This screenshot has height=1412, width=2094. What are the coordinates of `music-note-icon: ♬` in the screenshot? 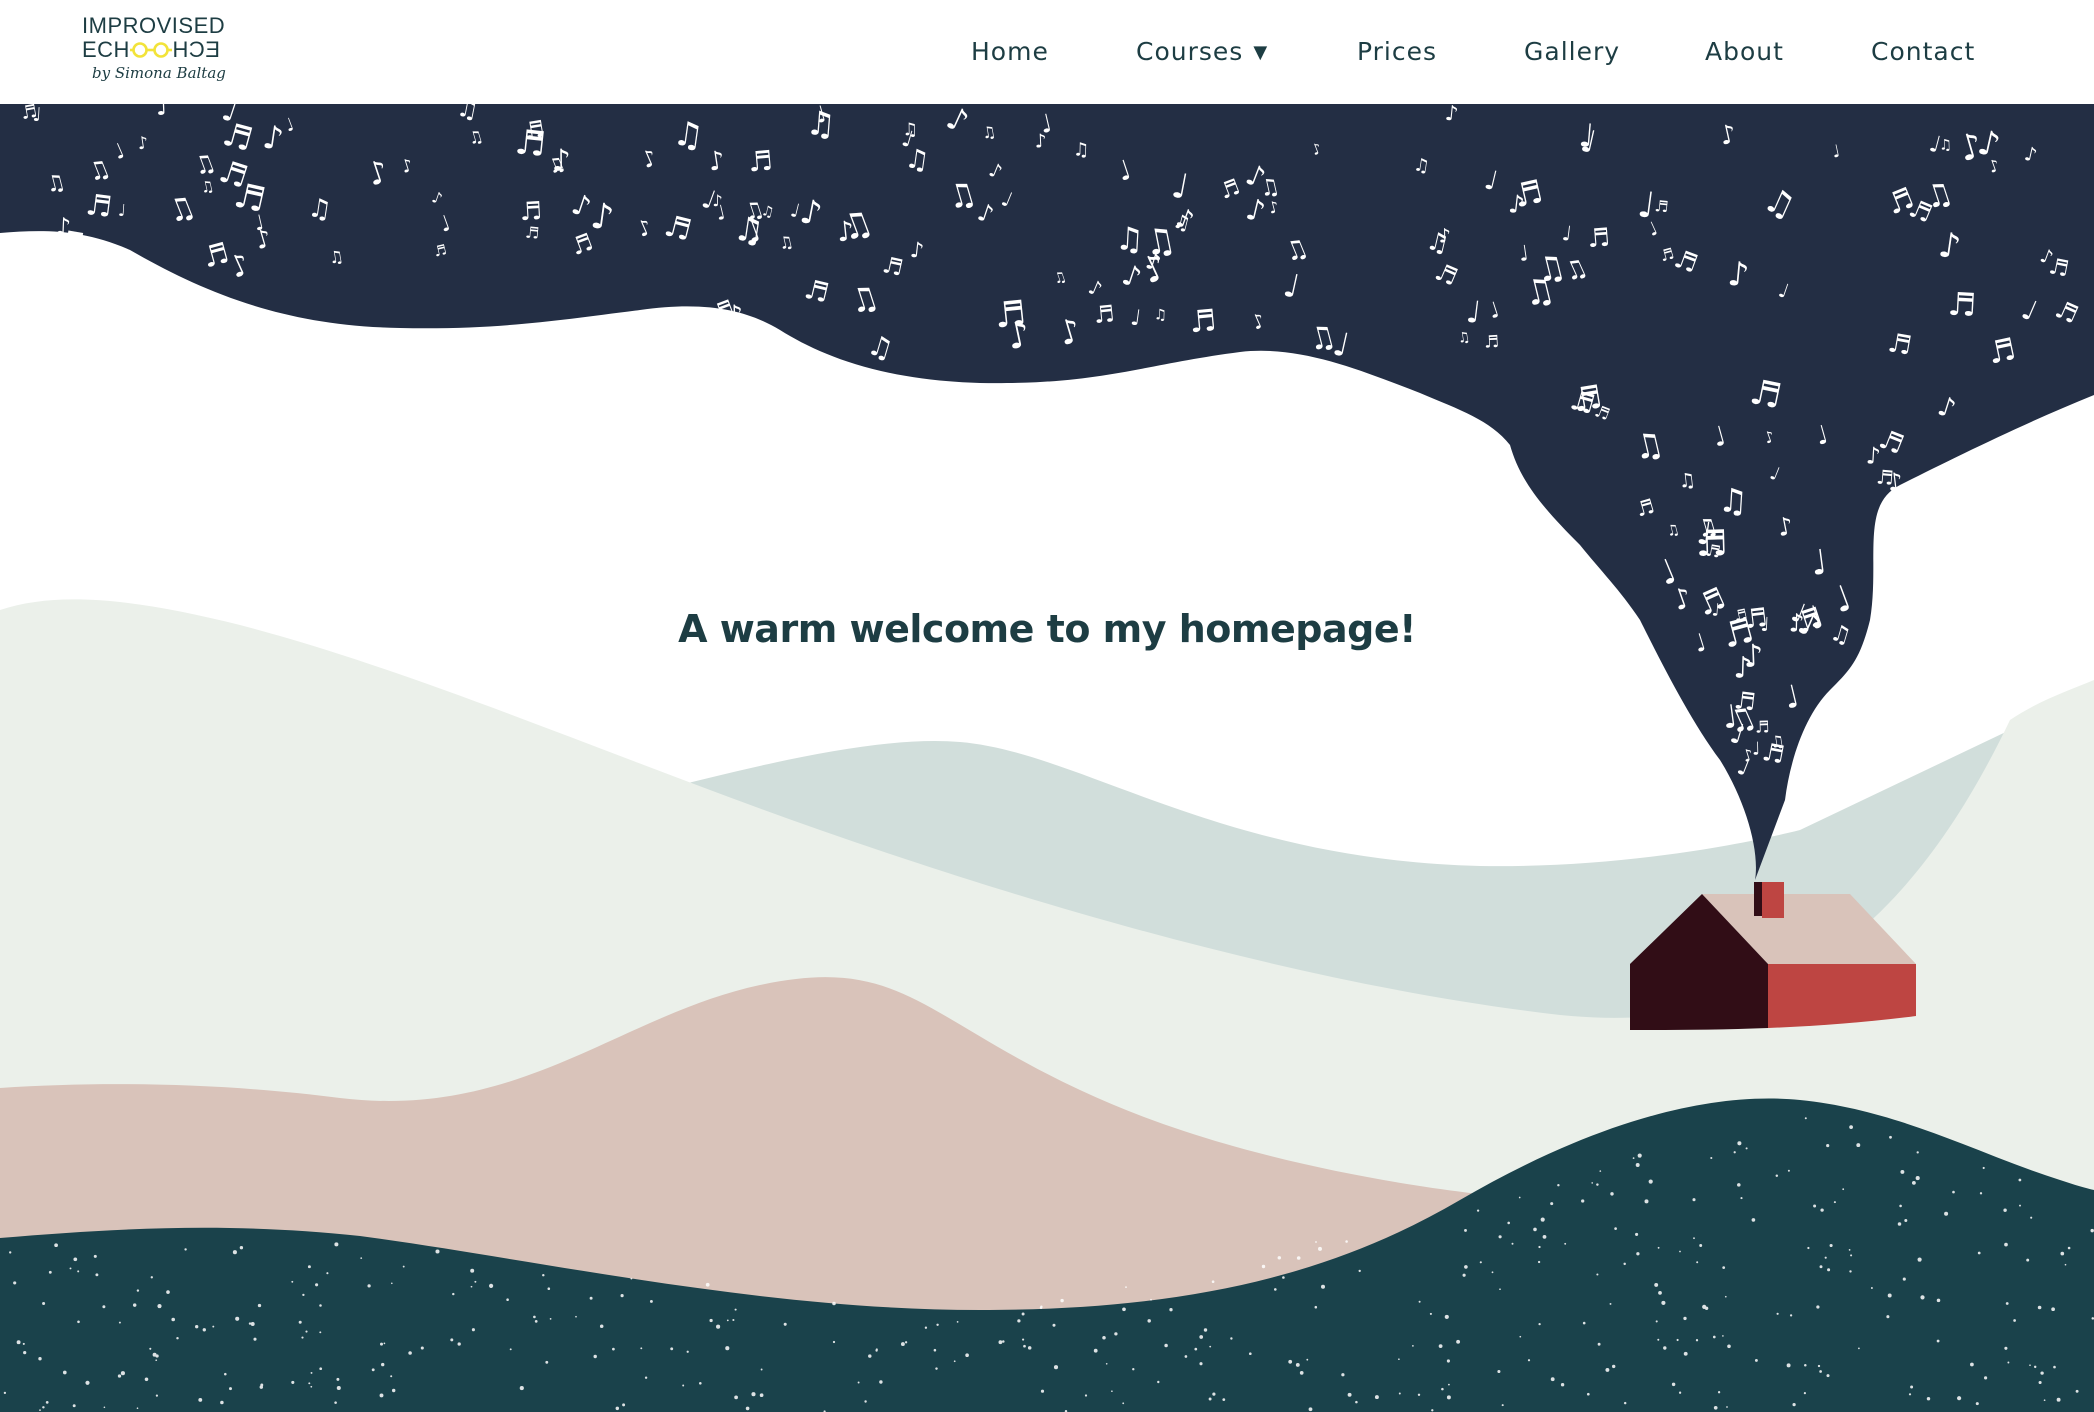 It's located at (532, 233).